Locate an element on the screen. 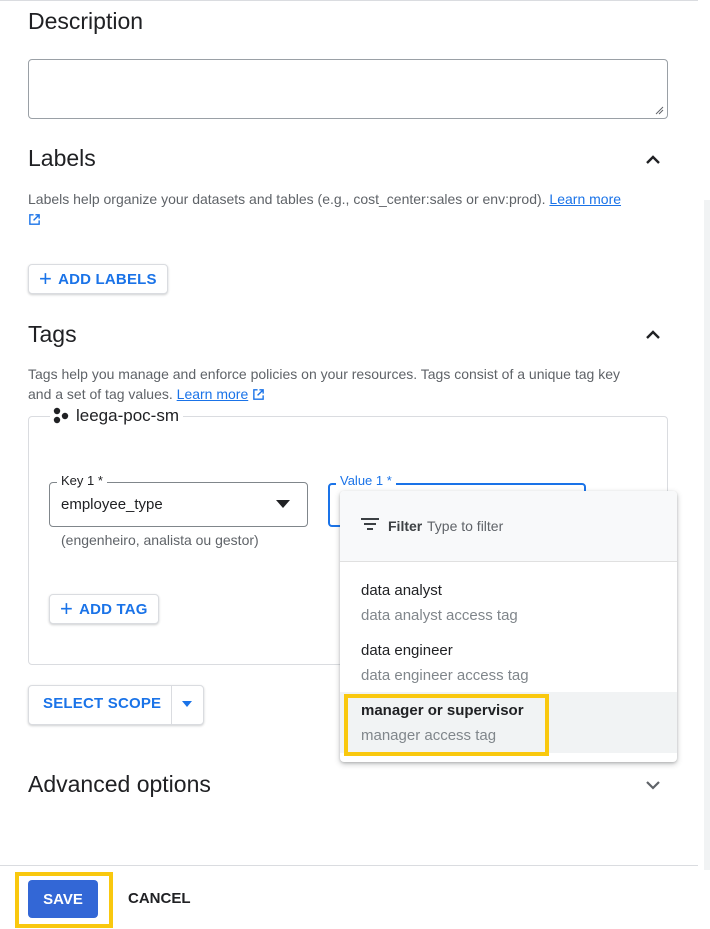  top-divider is located at coordinates (349, 0).